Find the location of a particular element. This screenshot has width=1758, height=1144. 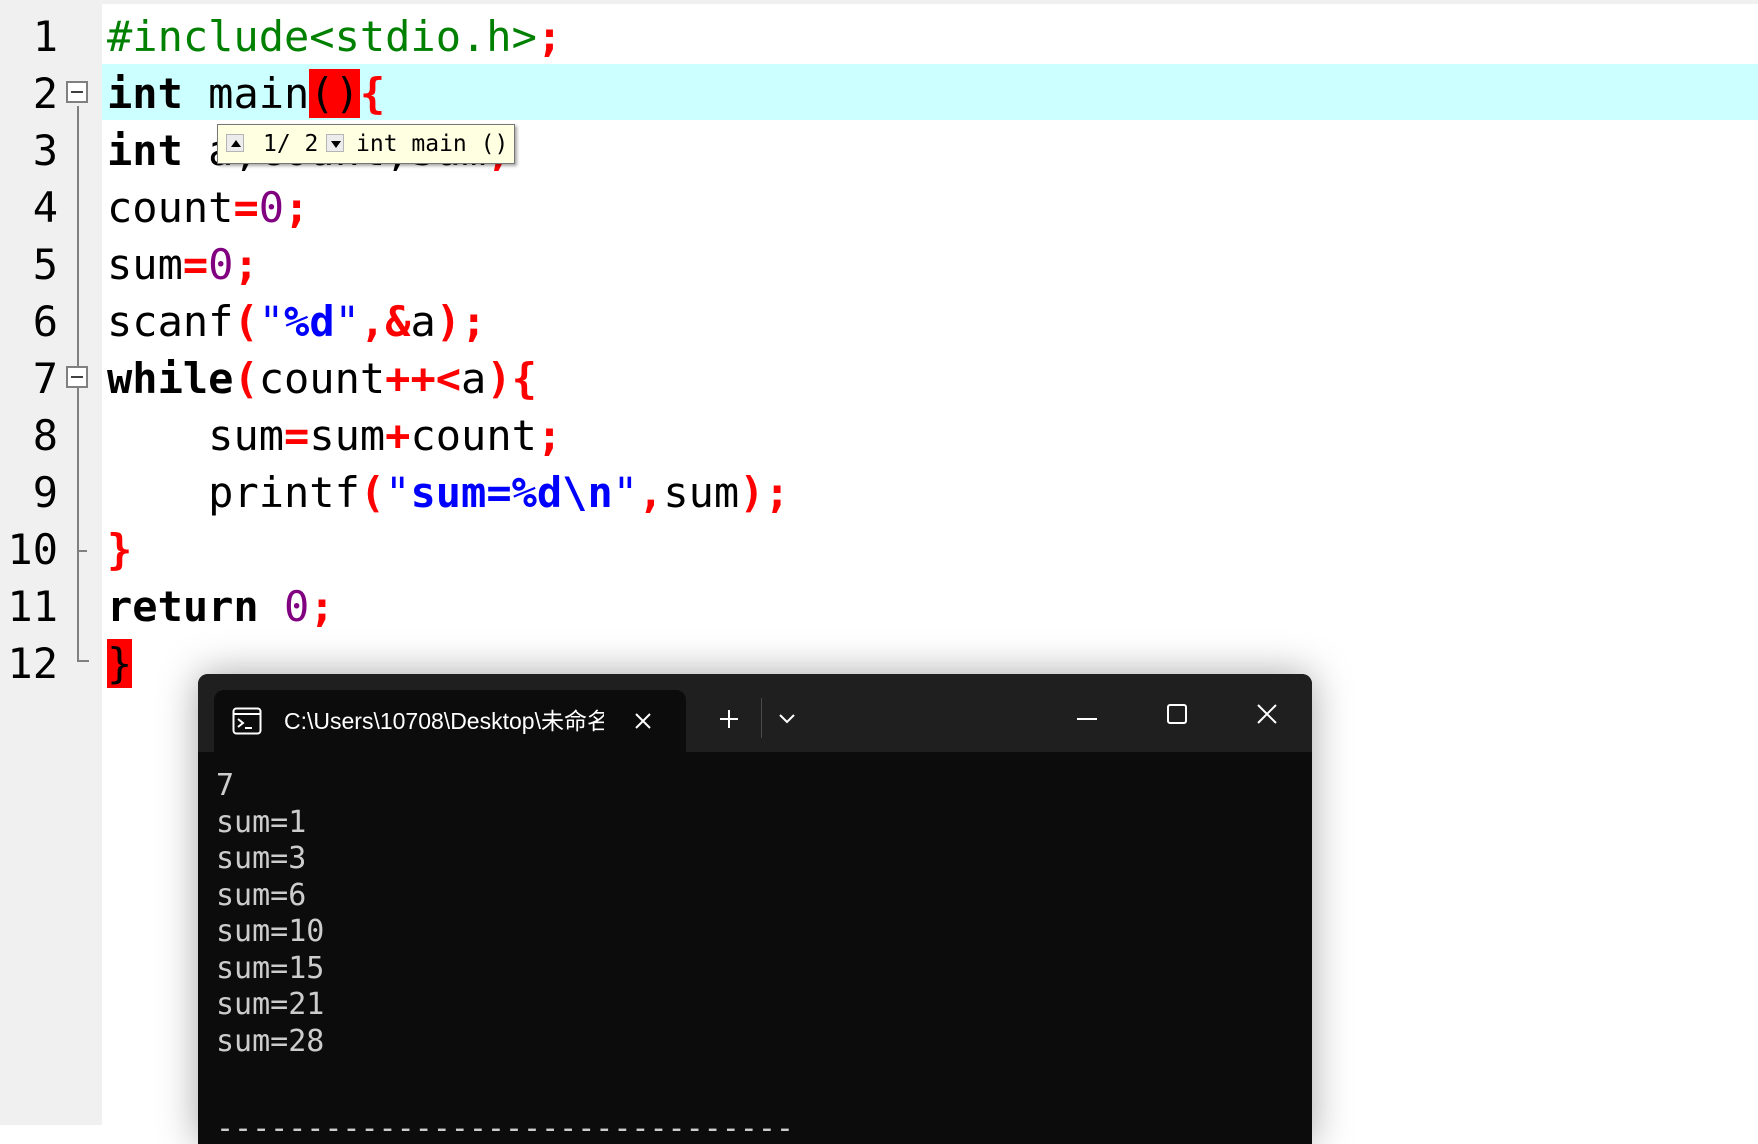

fold-guide-tick is located at coordinates (82, 551).